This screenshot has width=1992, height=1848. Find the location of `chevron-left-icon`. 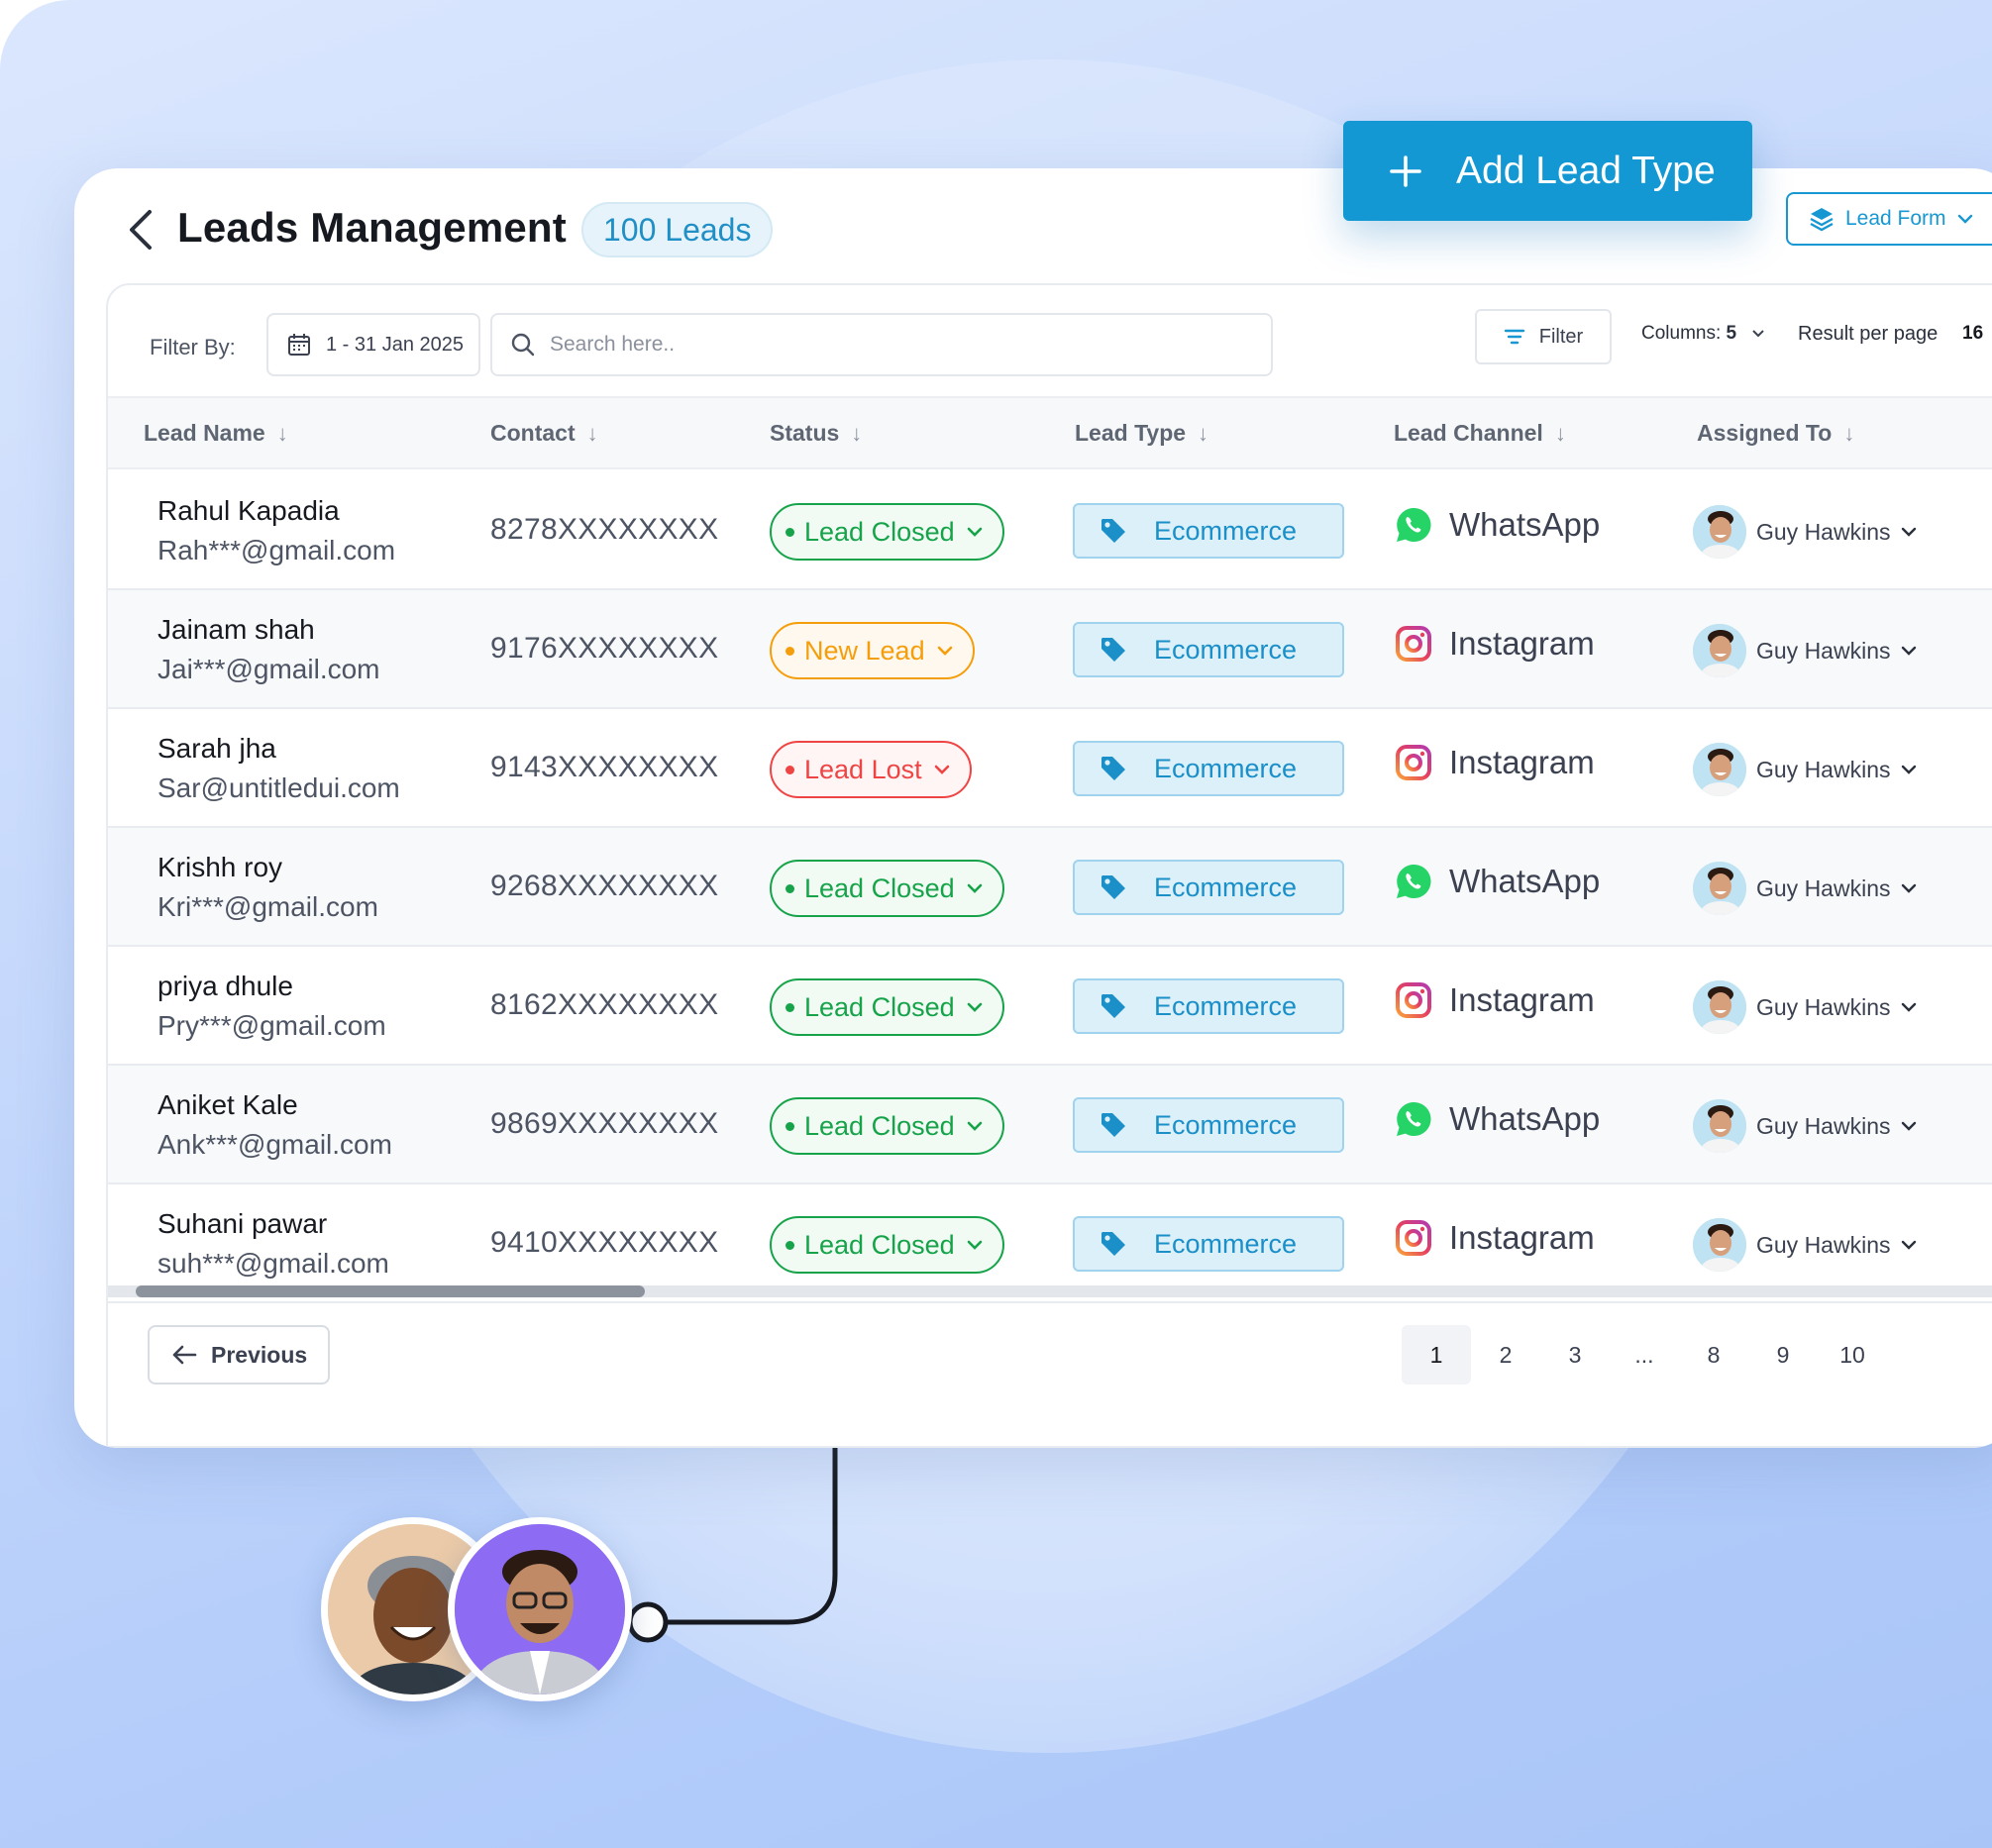

chevron-left-icon is located at coordinates (141, 230).